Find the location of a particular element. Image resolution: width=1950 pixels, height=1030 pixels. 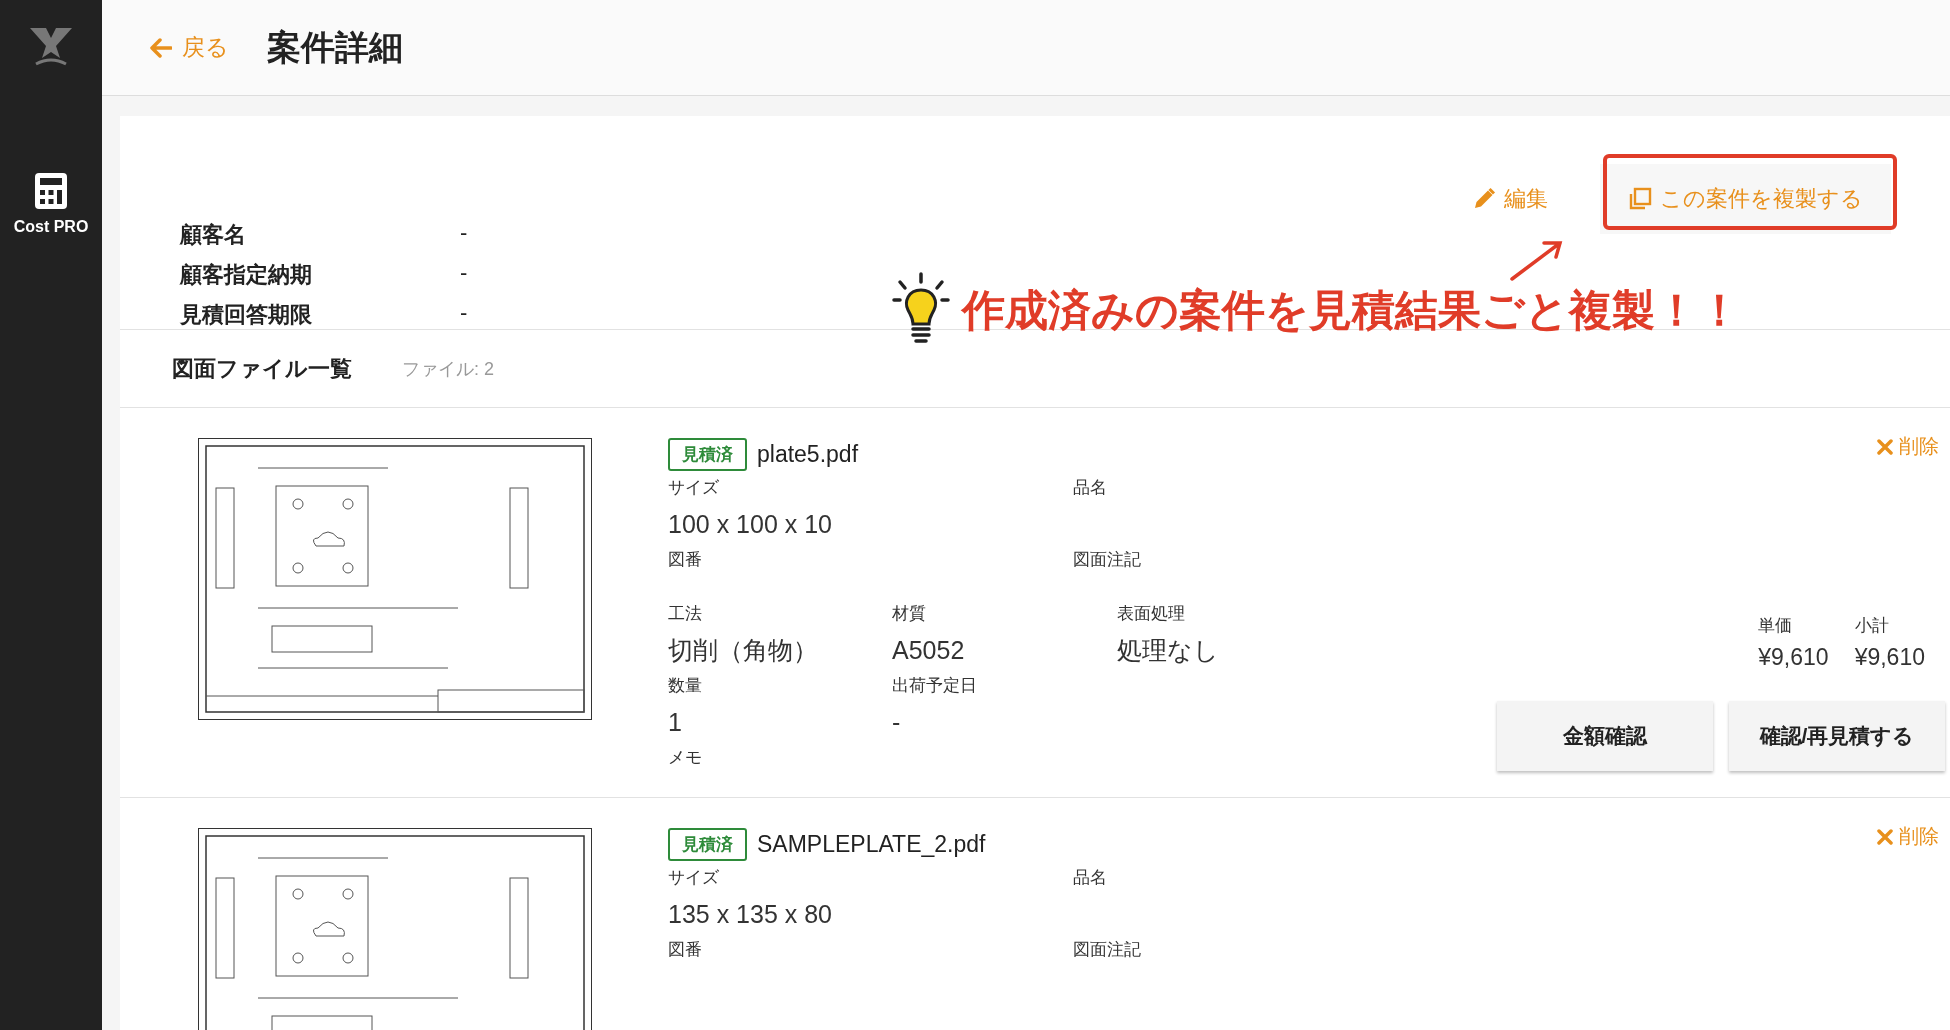

field-label: 顧客名 is located at coordinates (213, 235).